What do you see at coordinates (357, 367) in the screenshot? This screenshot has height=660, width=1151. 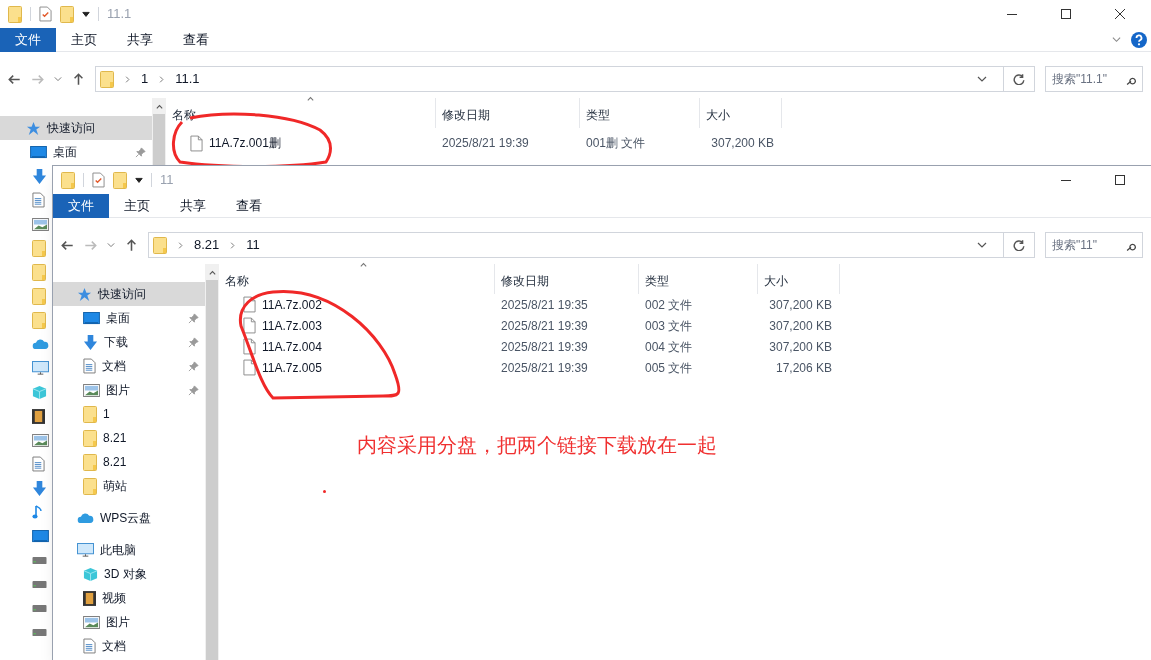 I see `file-name: 11A.7z.005` at bounding box center [357, 367].